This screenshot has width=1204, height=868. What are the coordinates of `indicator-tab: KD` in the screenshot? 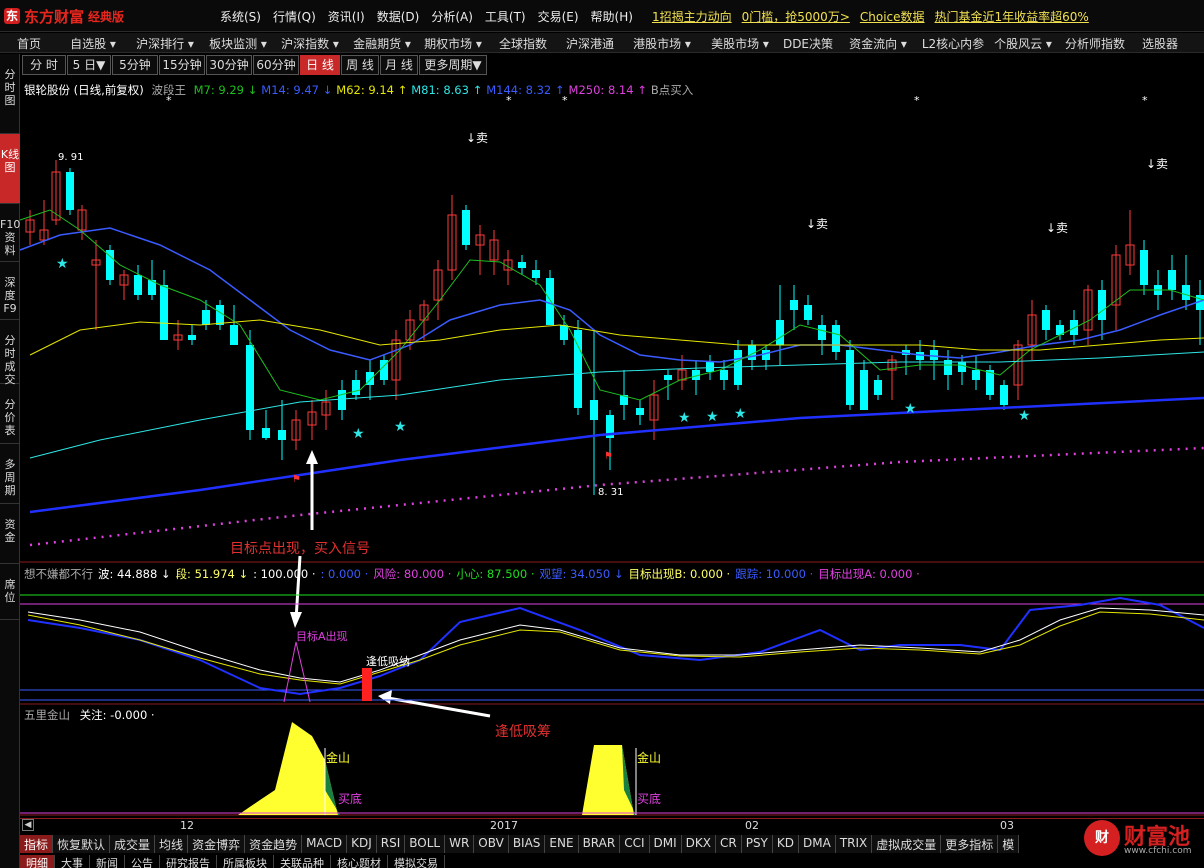 It's located at (785, 844).